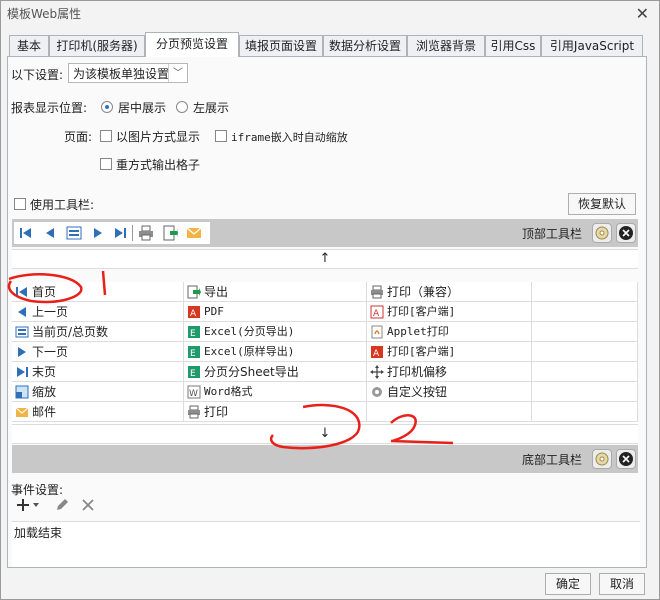 This screenshot has width=660, height=600. Describe the element at coordinates (107, 107) in the screenshot. I see `radio-center` at that location.